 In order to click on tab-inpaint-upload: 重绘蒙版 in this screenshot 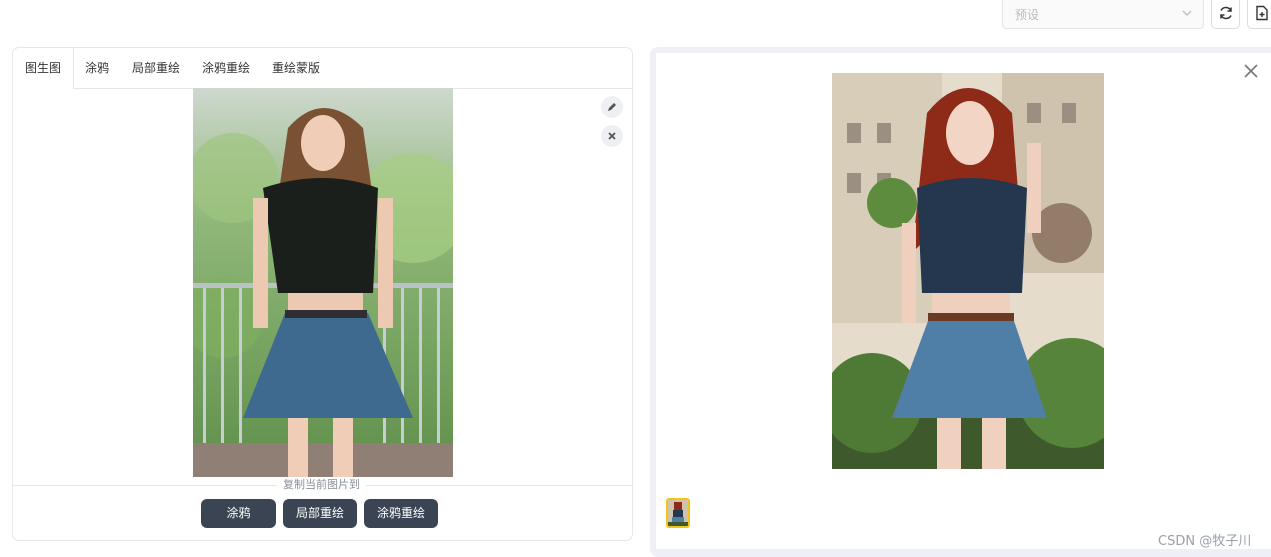, I will do `click(296, 68)`.